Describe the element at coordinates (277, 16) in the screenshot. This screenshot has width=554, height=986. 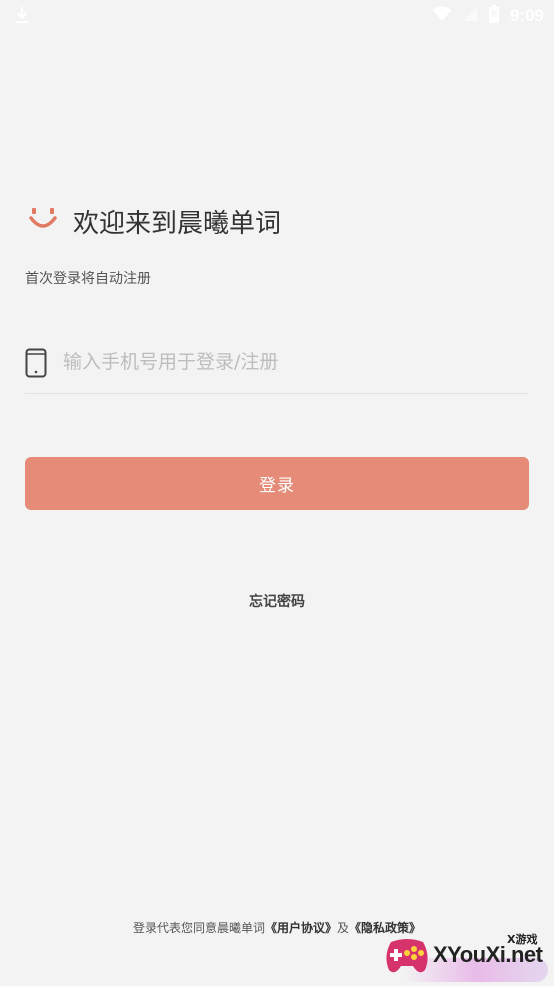
I see `status-bar: 9:09` at that location.